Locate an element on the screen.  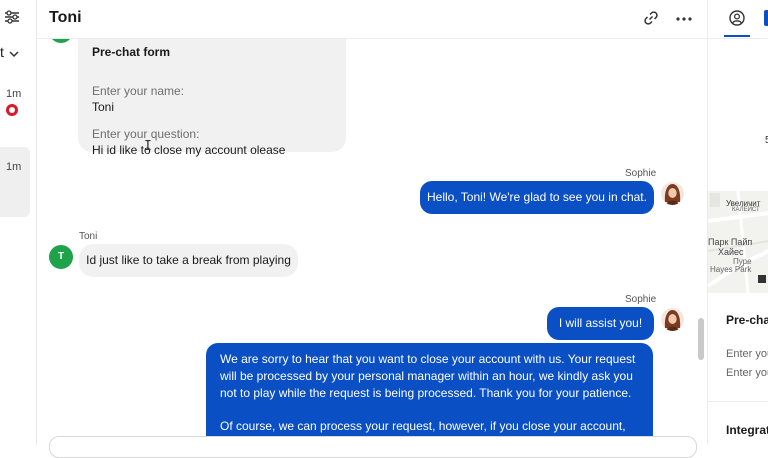
unread-badge is located at coordinates (12, 110).